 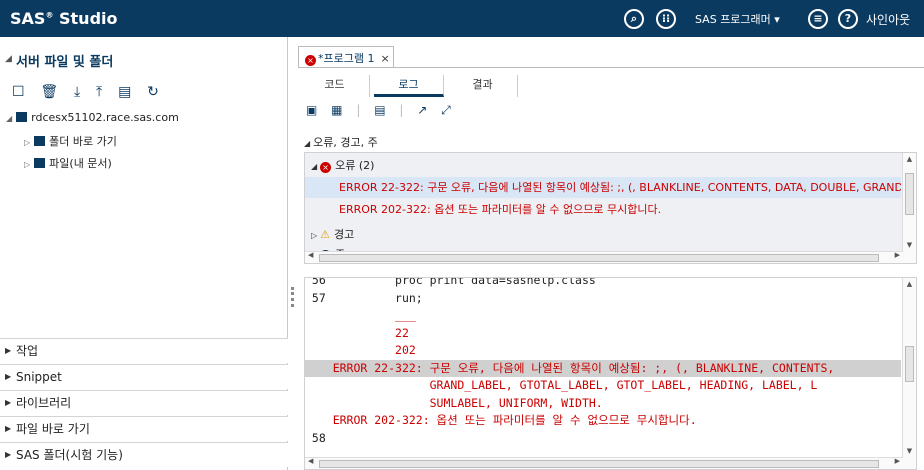 What do you see at coordinates (22, 117) in the screenshot?
I see `server-icon` at bounding box center [22, 117].